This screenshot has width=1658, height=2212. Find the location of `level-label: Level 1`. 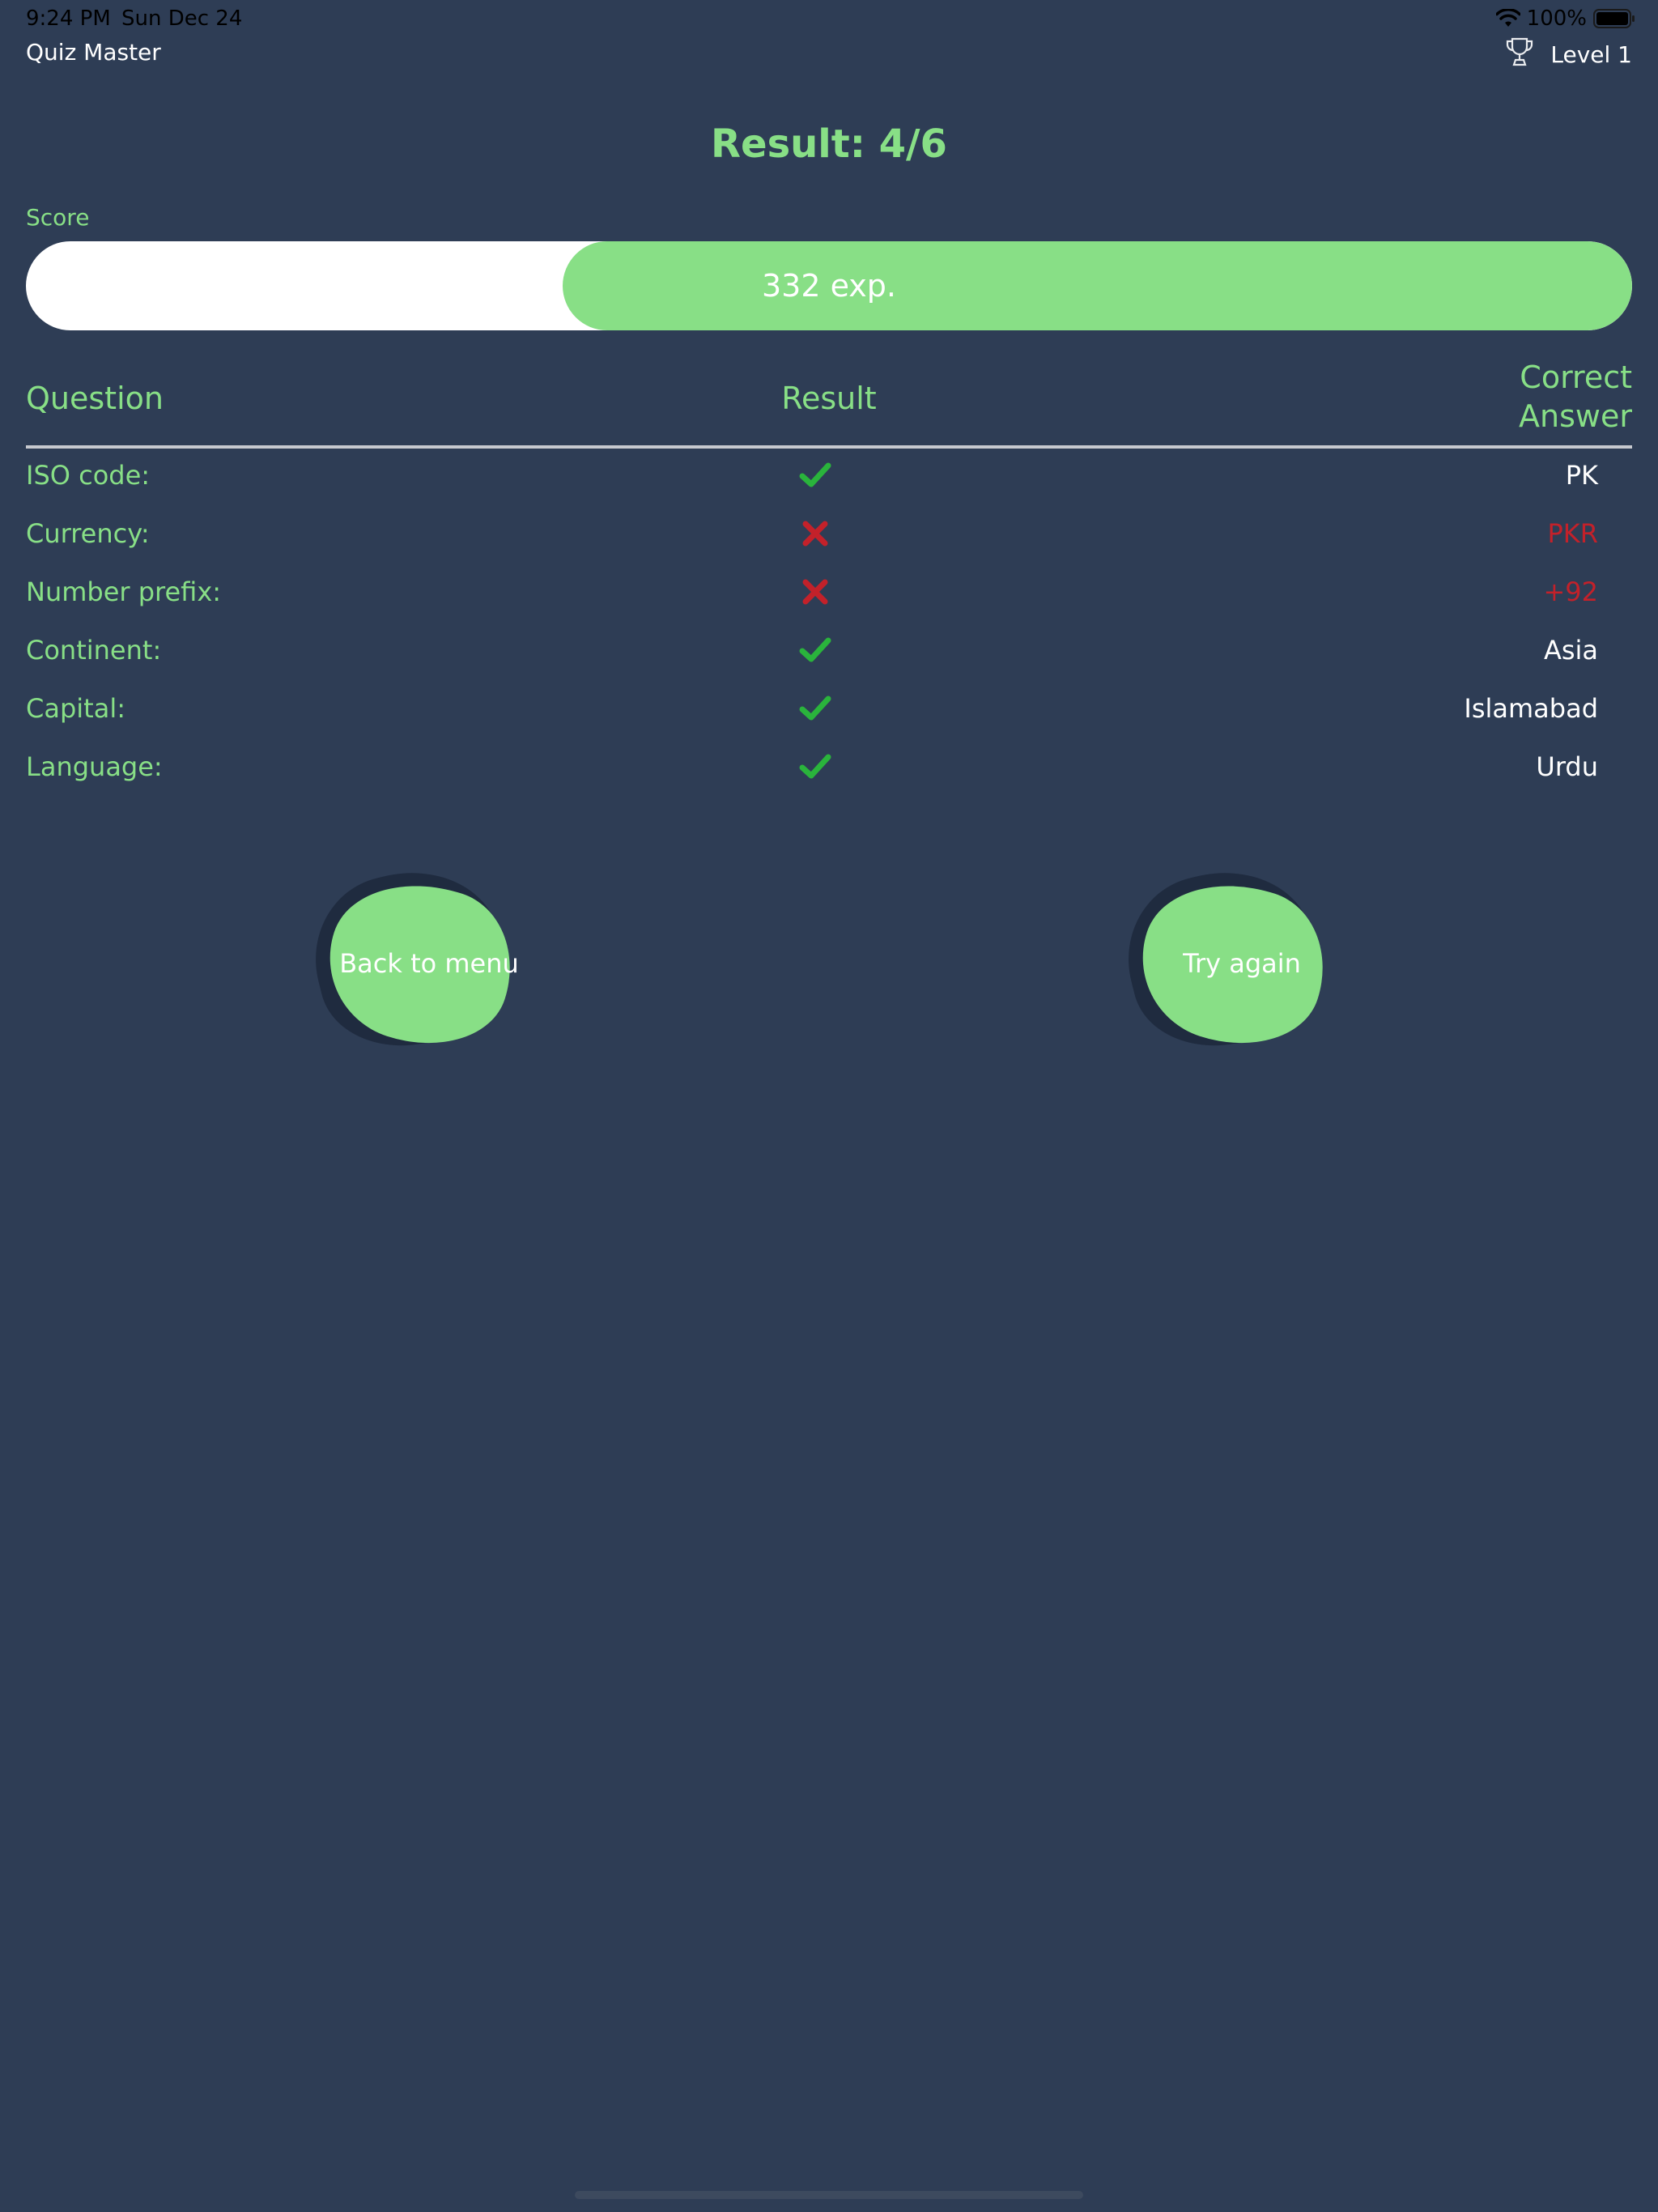

level-label: Level 1 is located at coordinates (1591, 55).